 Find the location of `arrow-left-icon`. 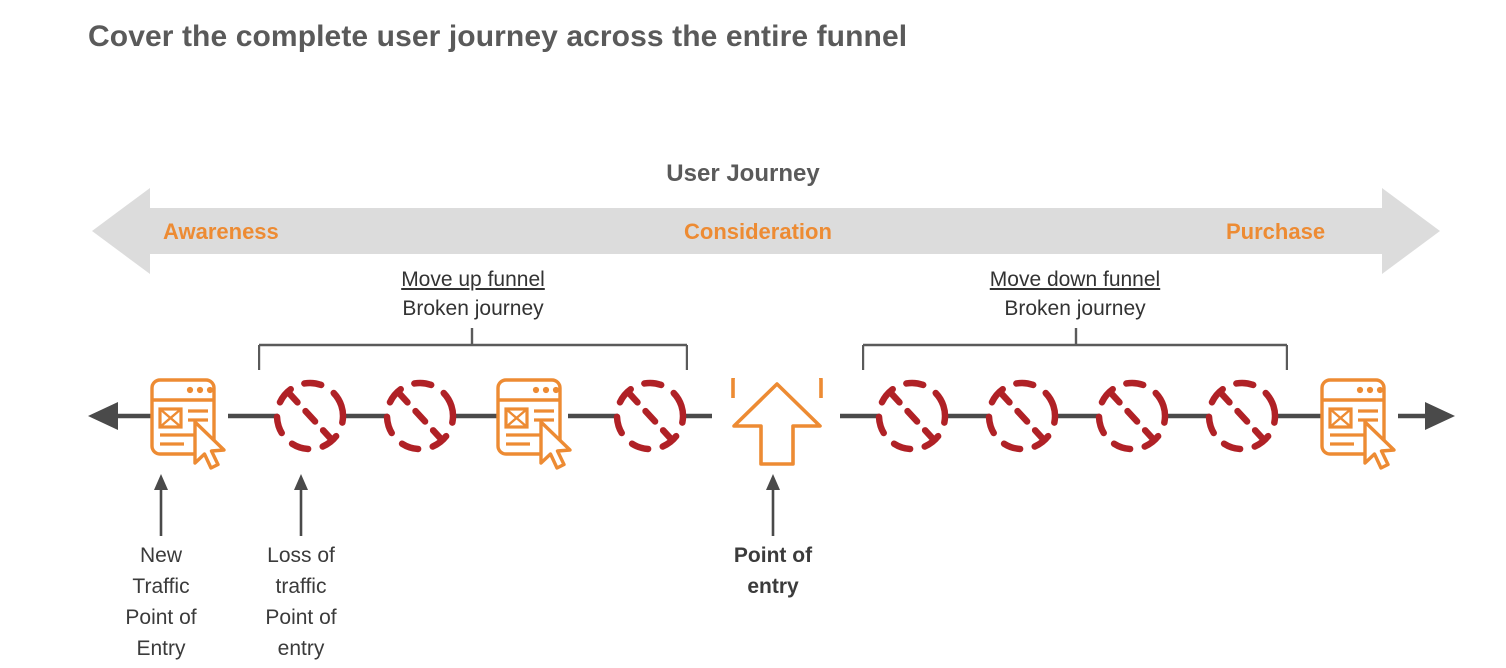

arrow-left-icon is located at coordinates (103, 416).